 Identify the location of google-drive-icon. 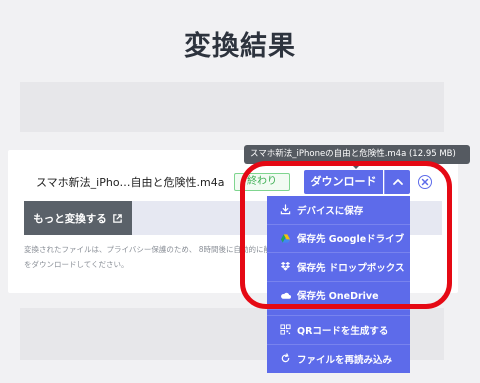
(285, 238).